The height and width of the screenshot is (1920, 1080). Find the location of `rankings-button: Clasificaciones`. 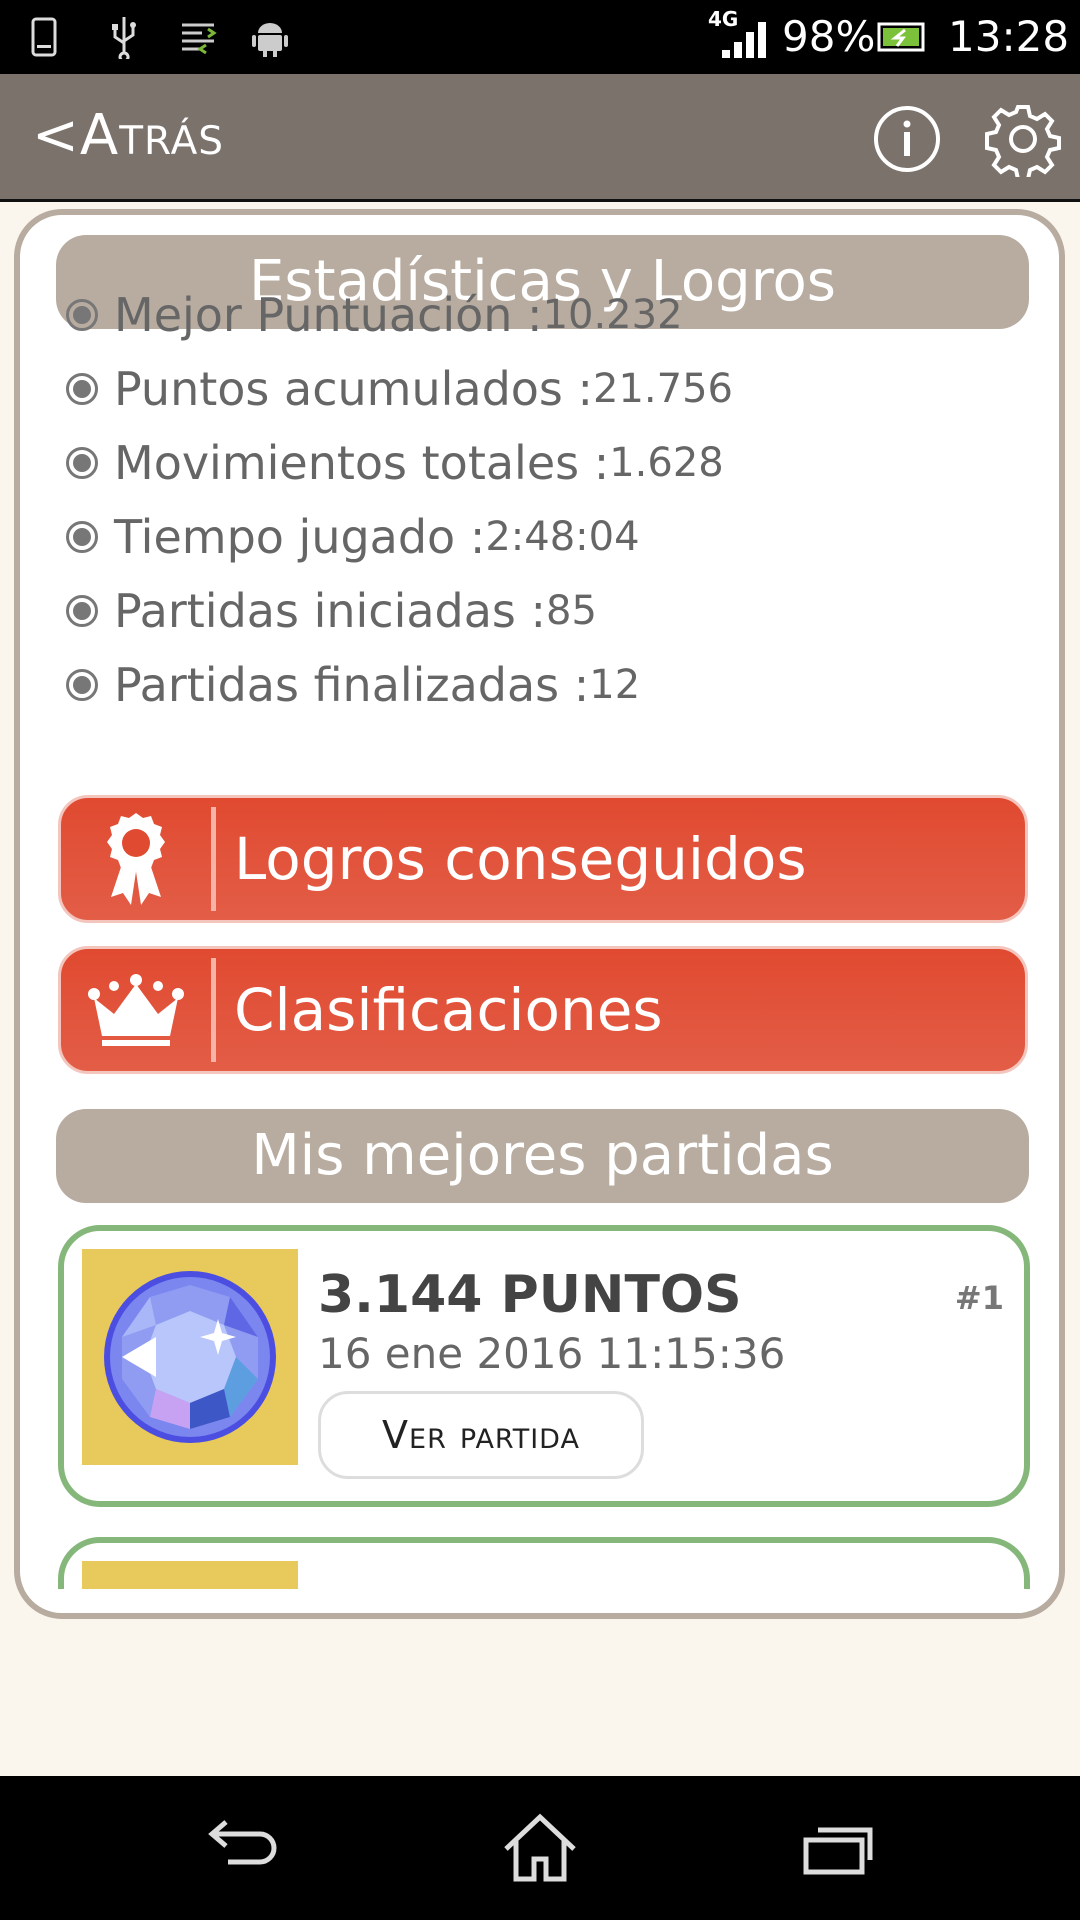

rankings-button: Clasificaciones is located at coordinates (543, 1010).